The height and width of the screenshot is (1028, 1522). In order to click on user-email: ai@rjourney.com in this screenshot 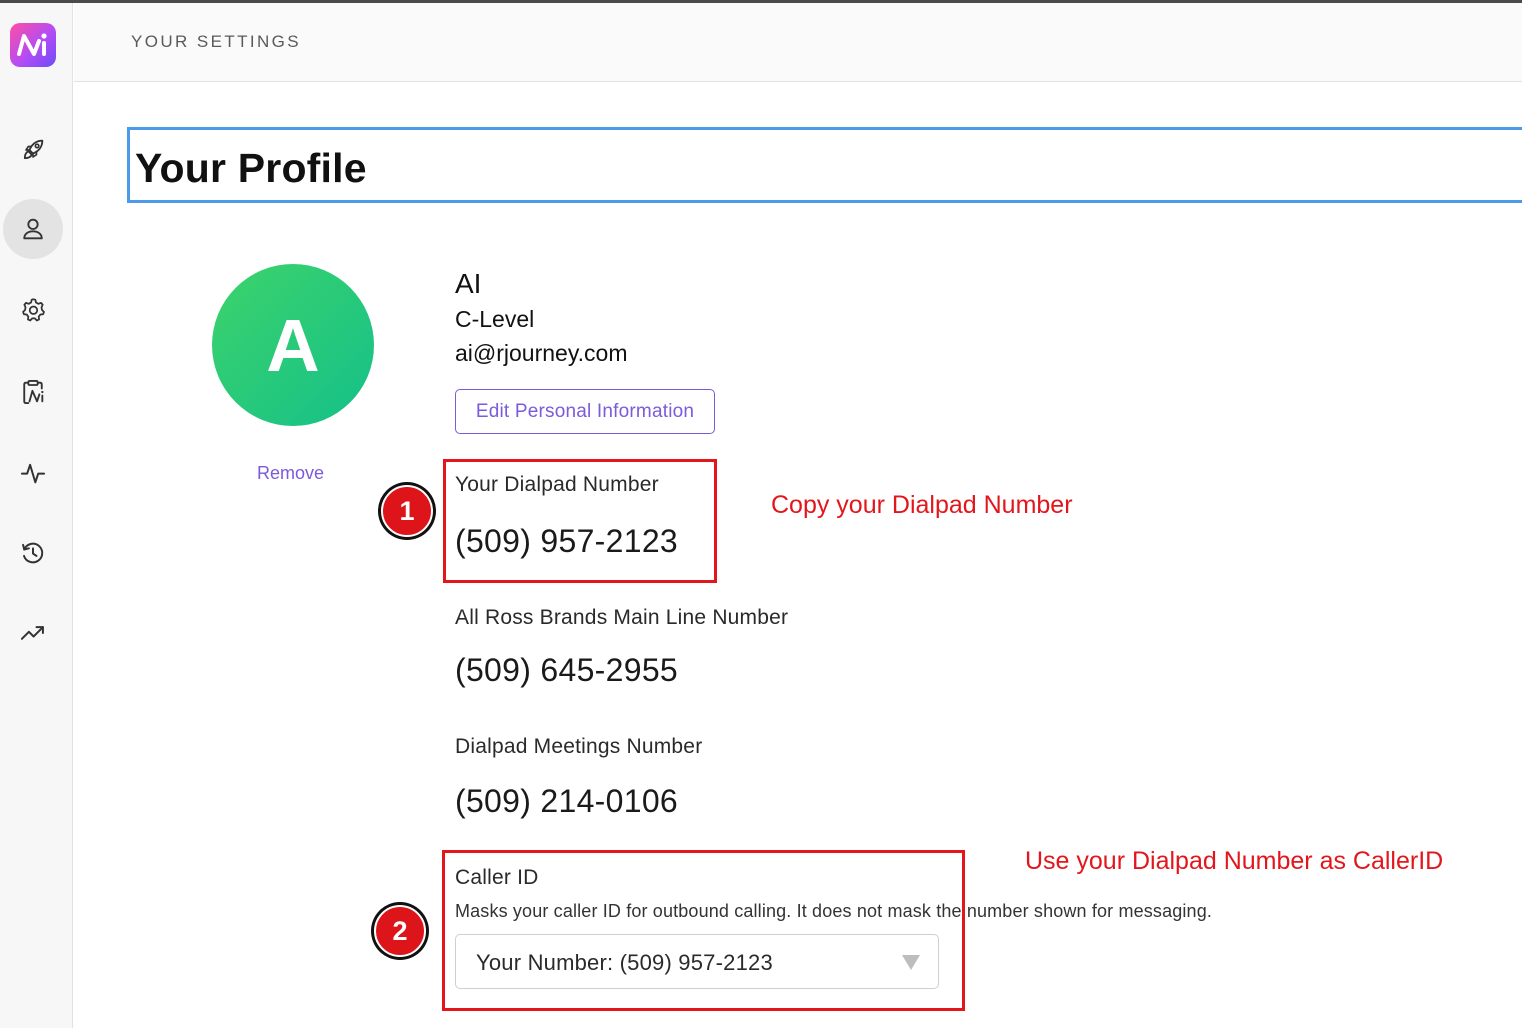, I will do `click(541, 353)`.